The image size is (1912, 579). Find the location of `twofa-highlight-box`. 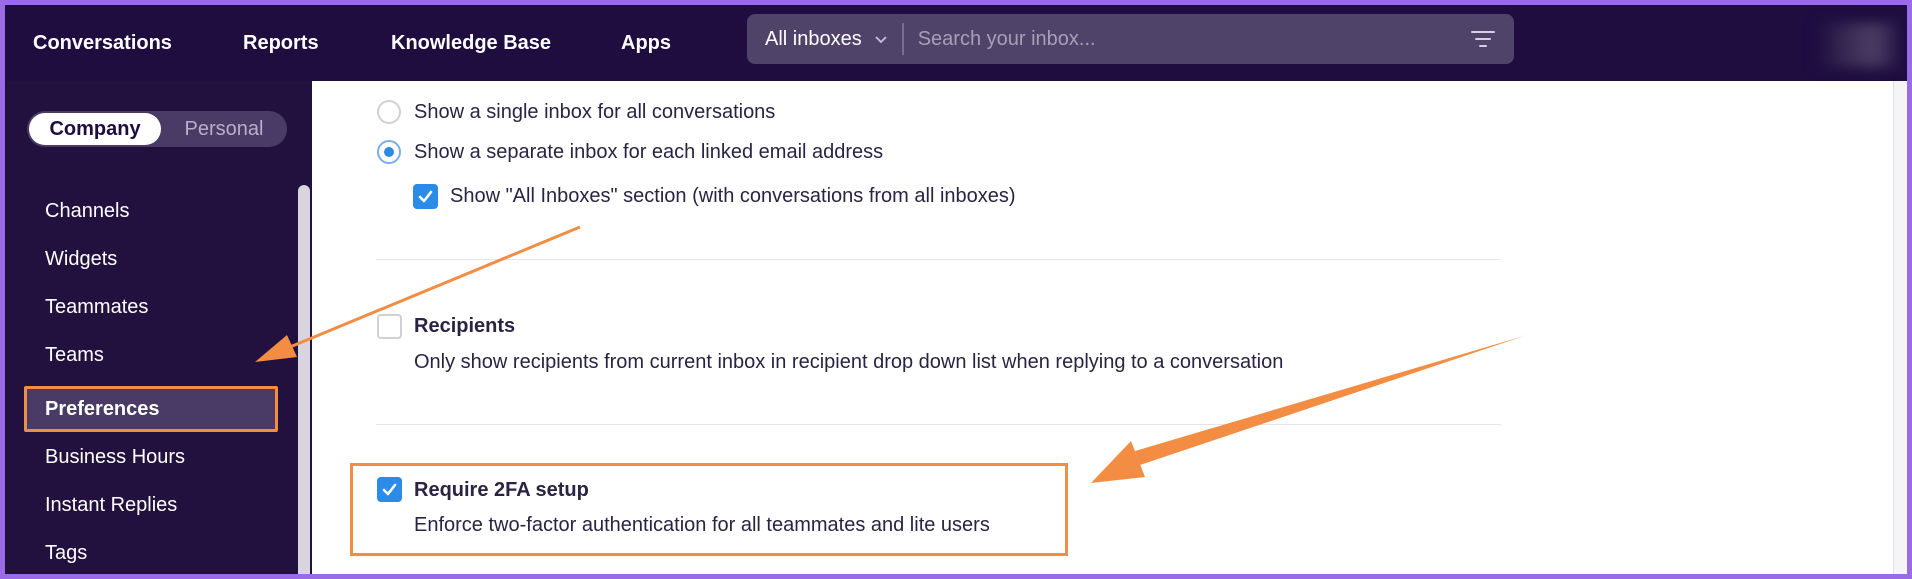

twofa-highlight-box is located at coordinates (709, 509).